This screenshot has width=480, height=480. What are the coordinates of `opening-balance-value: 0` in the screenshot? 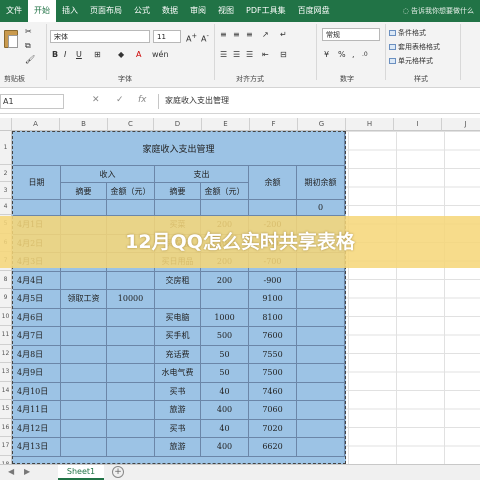 It's located at (321, 208).